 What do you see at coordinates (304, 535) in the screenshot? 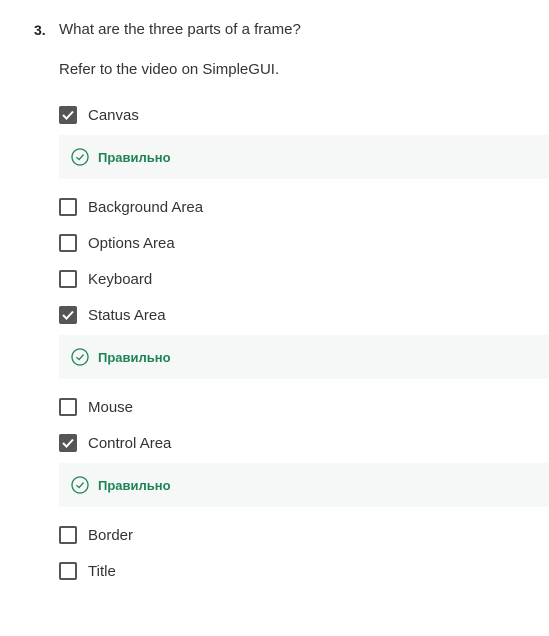
I see `option-border: Border` at bounding box center [304, 535].